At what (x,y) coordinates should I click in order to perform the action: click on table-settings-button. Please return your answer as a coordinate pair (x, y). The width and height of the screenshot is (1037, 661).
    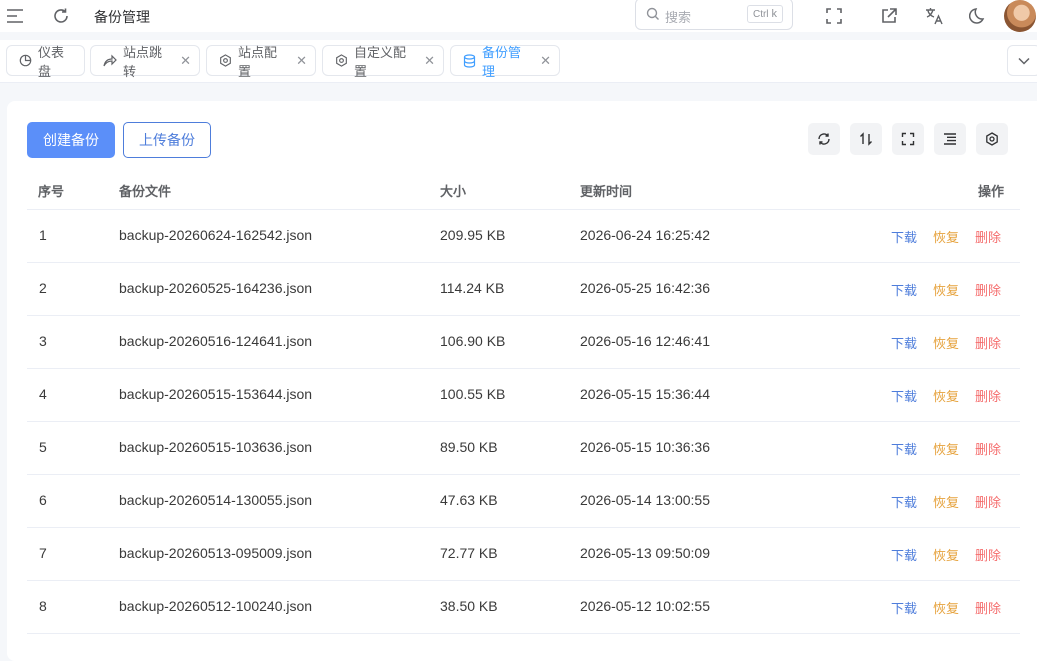
    Looking at the image, I should click on (992, 139).